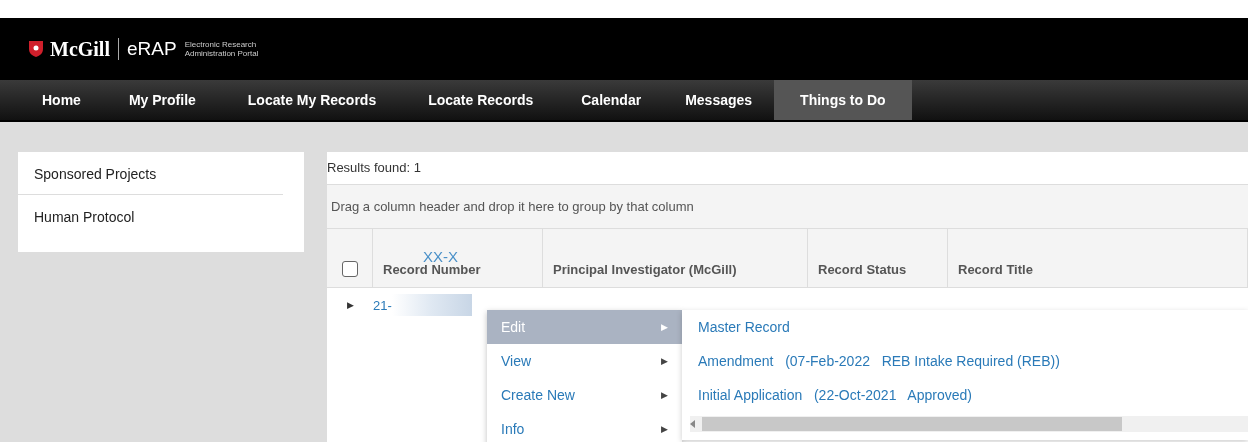 The image size is (1248, 442). Describe the element at coordinates (719, 100) in the screenshot. I see `nav-tab: Messages` at that location.